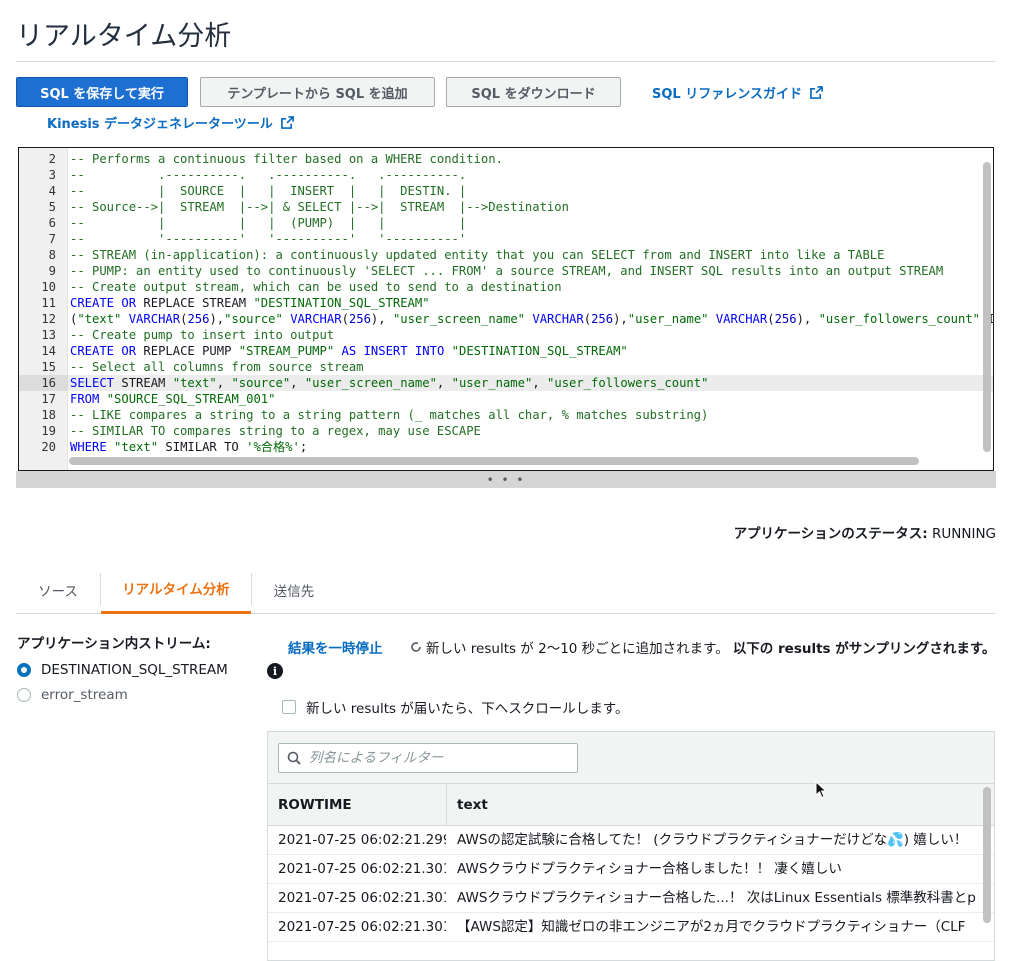  What do you see at coordinates (631, 758) in the screenshot?
I see `filter-bar` at bounding box center [631, 758].